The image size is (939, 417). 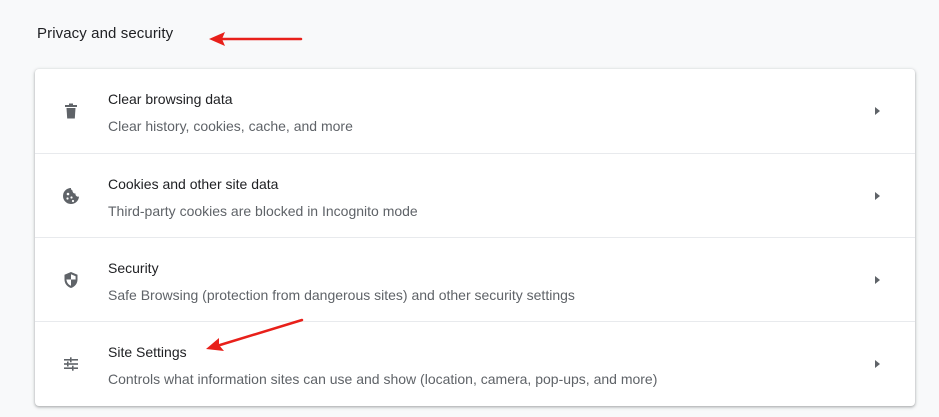 I want to click on trash-icon, so click(x=71, y=111).